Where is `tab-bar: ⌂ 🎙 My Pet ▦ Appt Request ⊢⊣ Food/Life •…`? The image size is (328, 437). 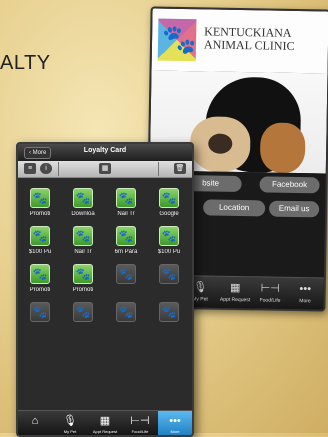 tab-bar: ⌂ 🎙 My Pet ▦ Appt Request ⊢⊣ Food/Life •… is located at coordinates (105, 422).